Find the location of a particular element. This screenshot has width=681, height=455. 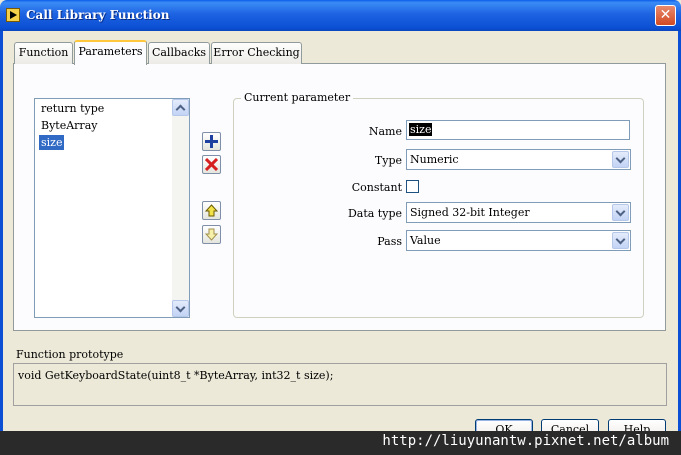

current-parameter-title: Current parameter is located at coordinates (297, 97).